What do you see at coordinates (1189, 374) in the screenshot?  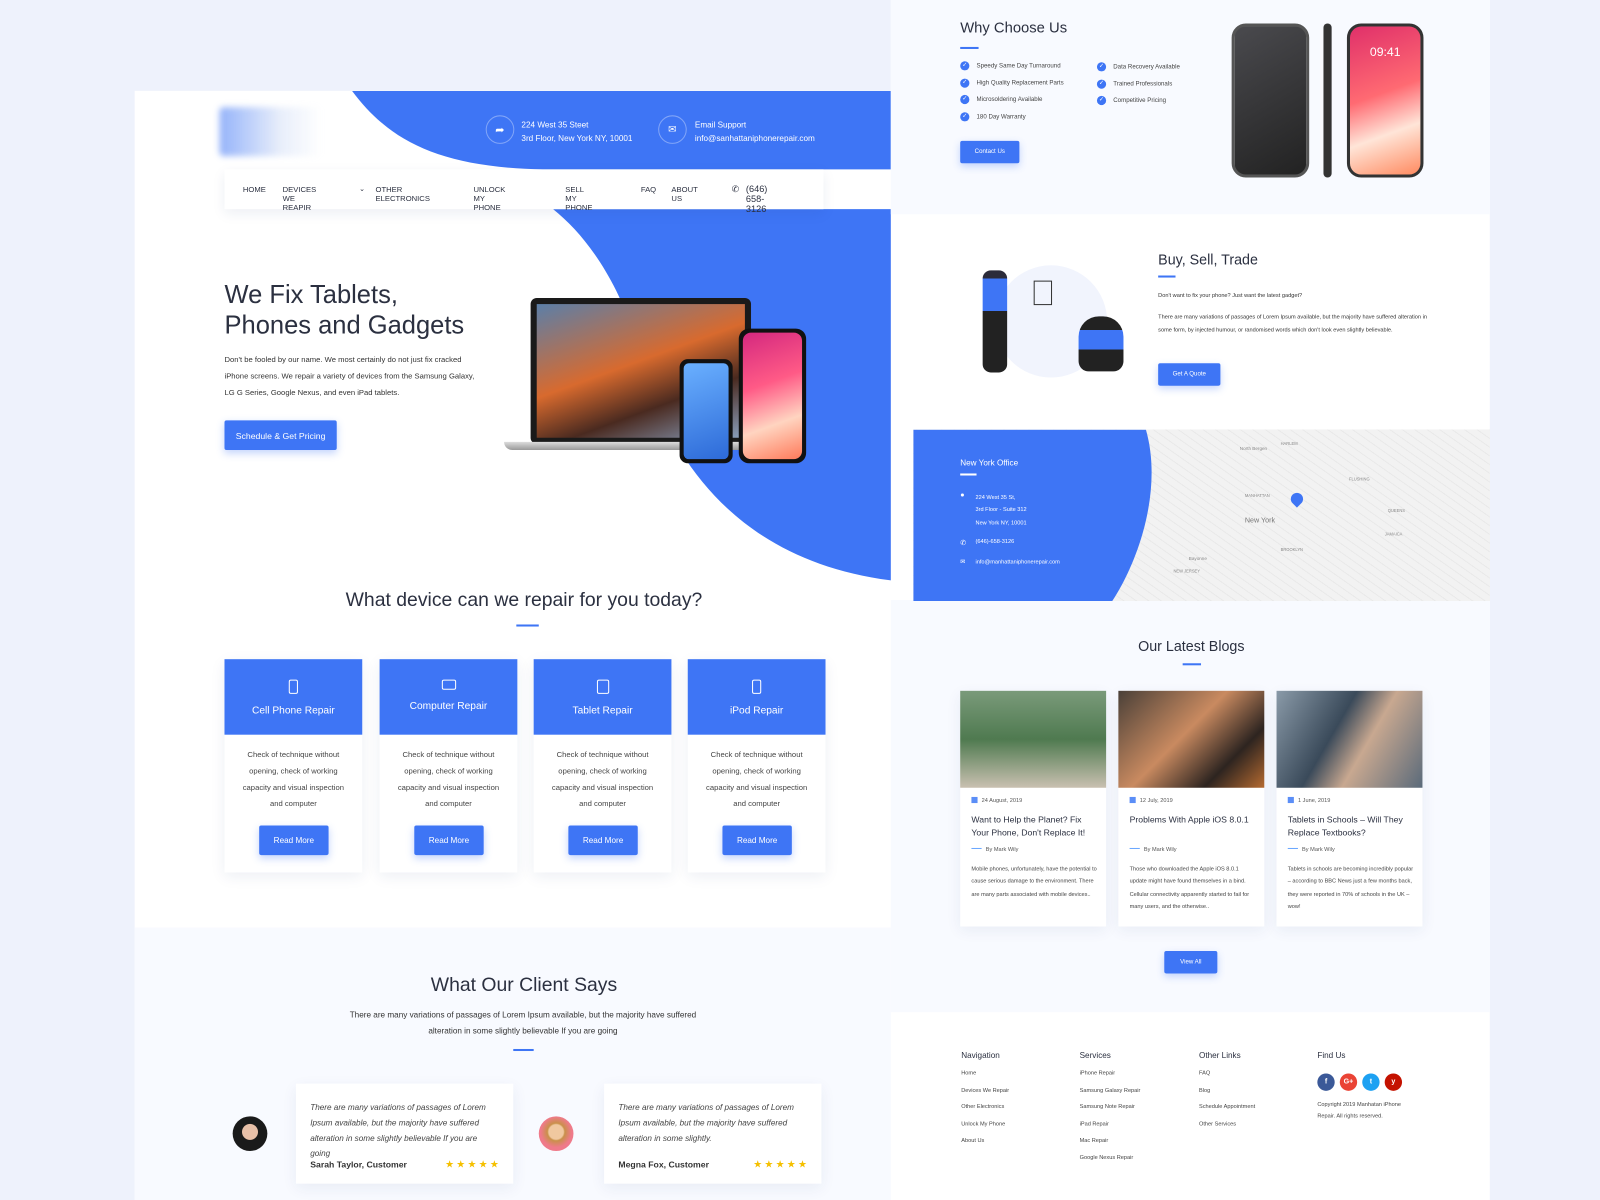 I see `get-quote-button: Get A Quote` at bounding box center [1189, 374].